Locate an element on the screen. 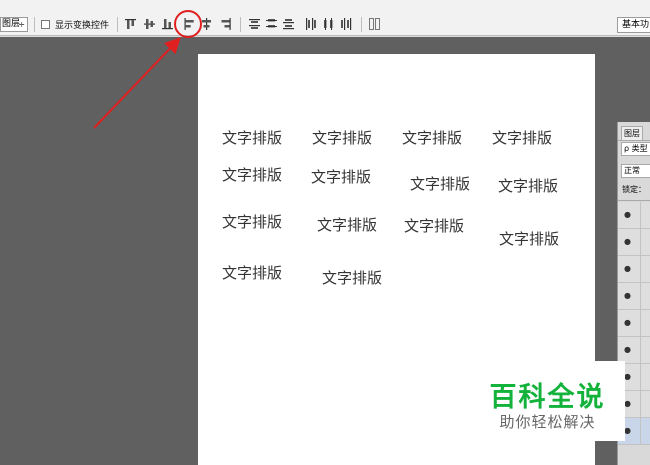  align-vertical-centers-icon is located at coordinates (149, 24).